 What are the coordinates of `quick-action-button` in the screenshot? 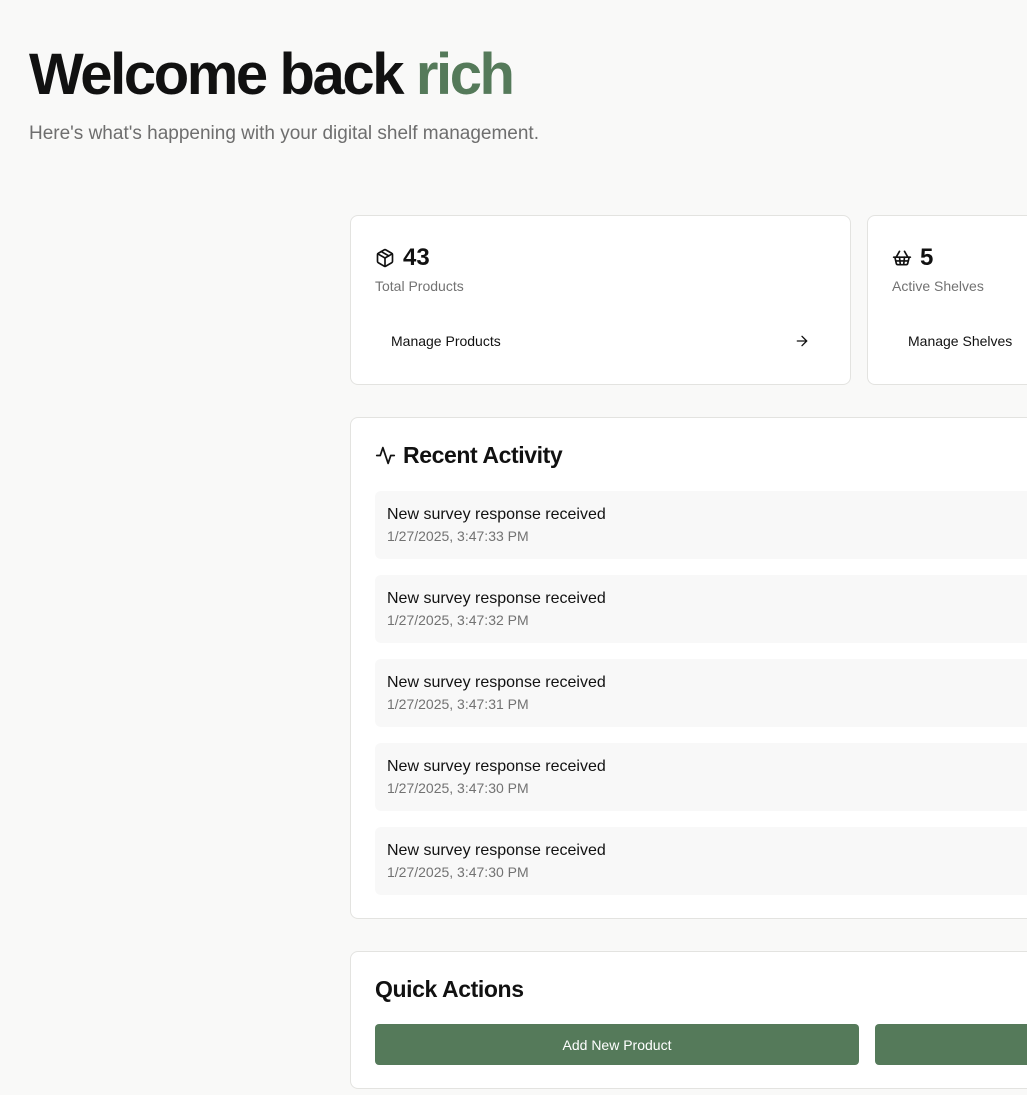 It's located at (951, 1044).